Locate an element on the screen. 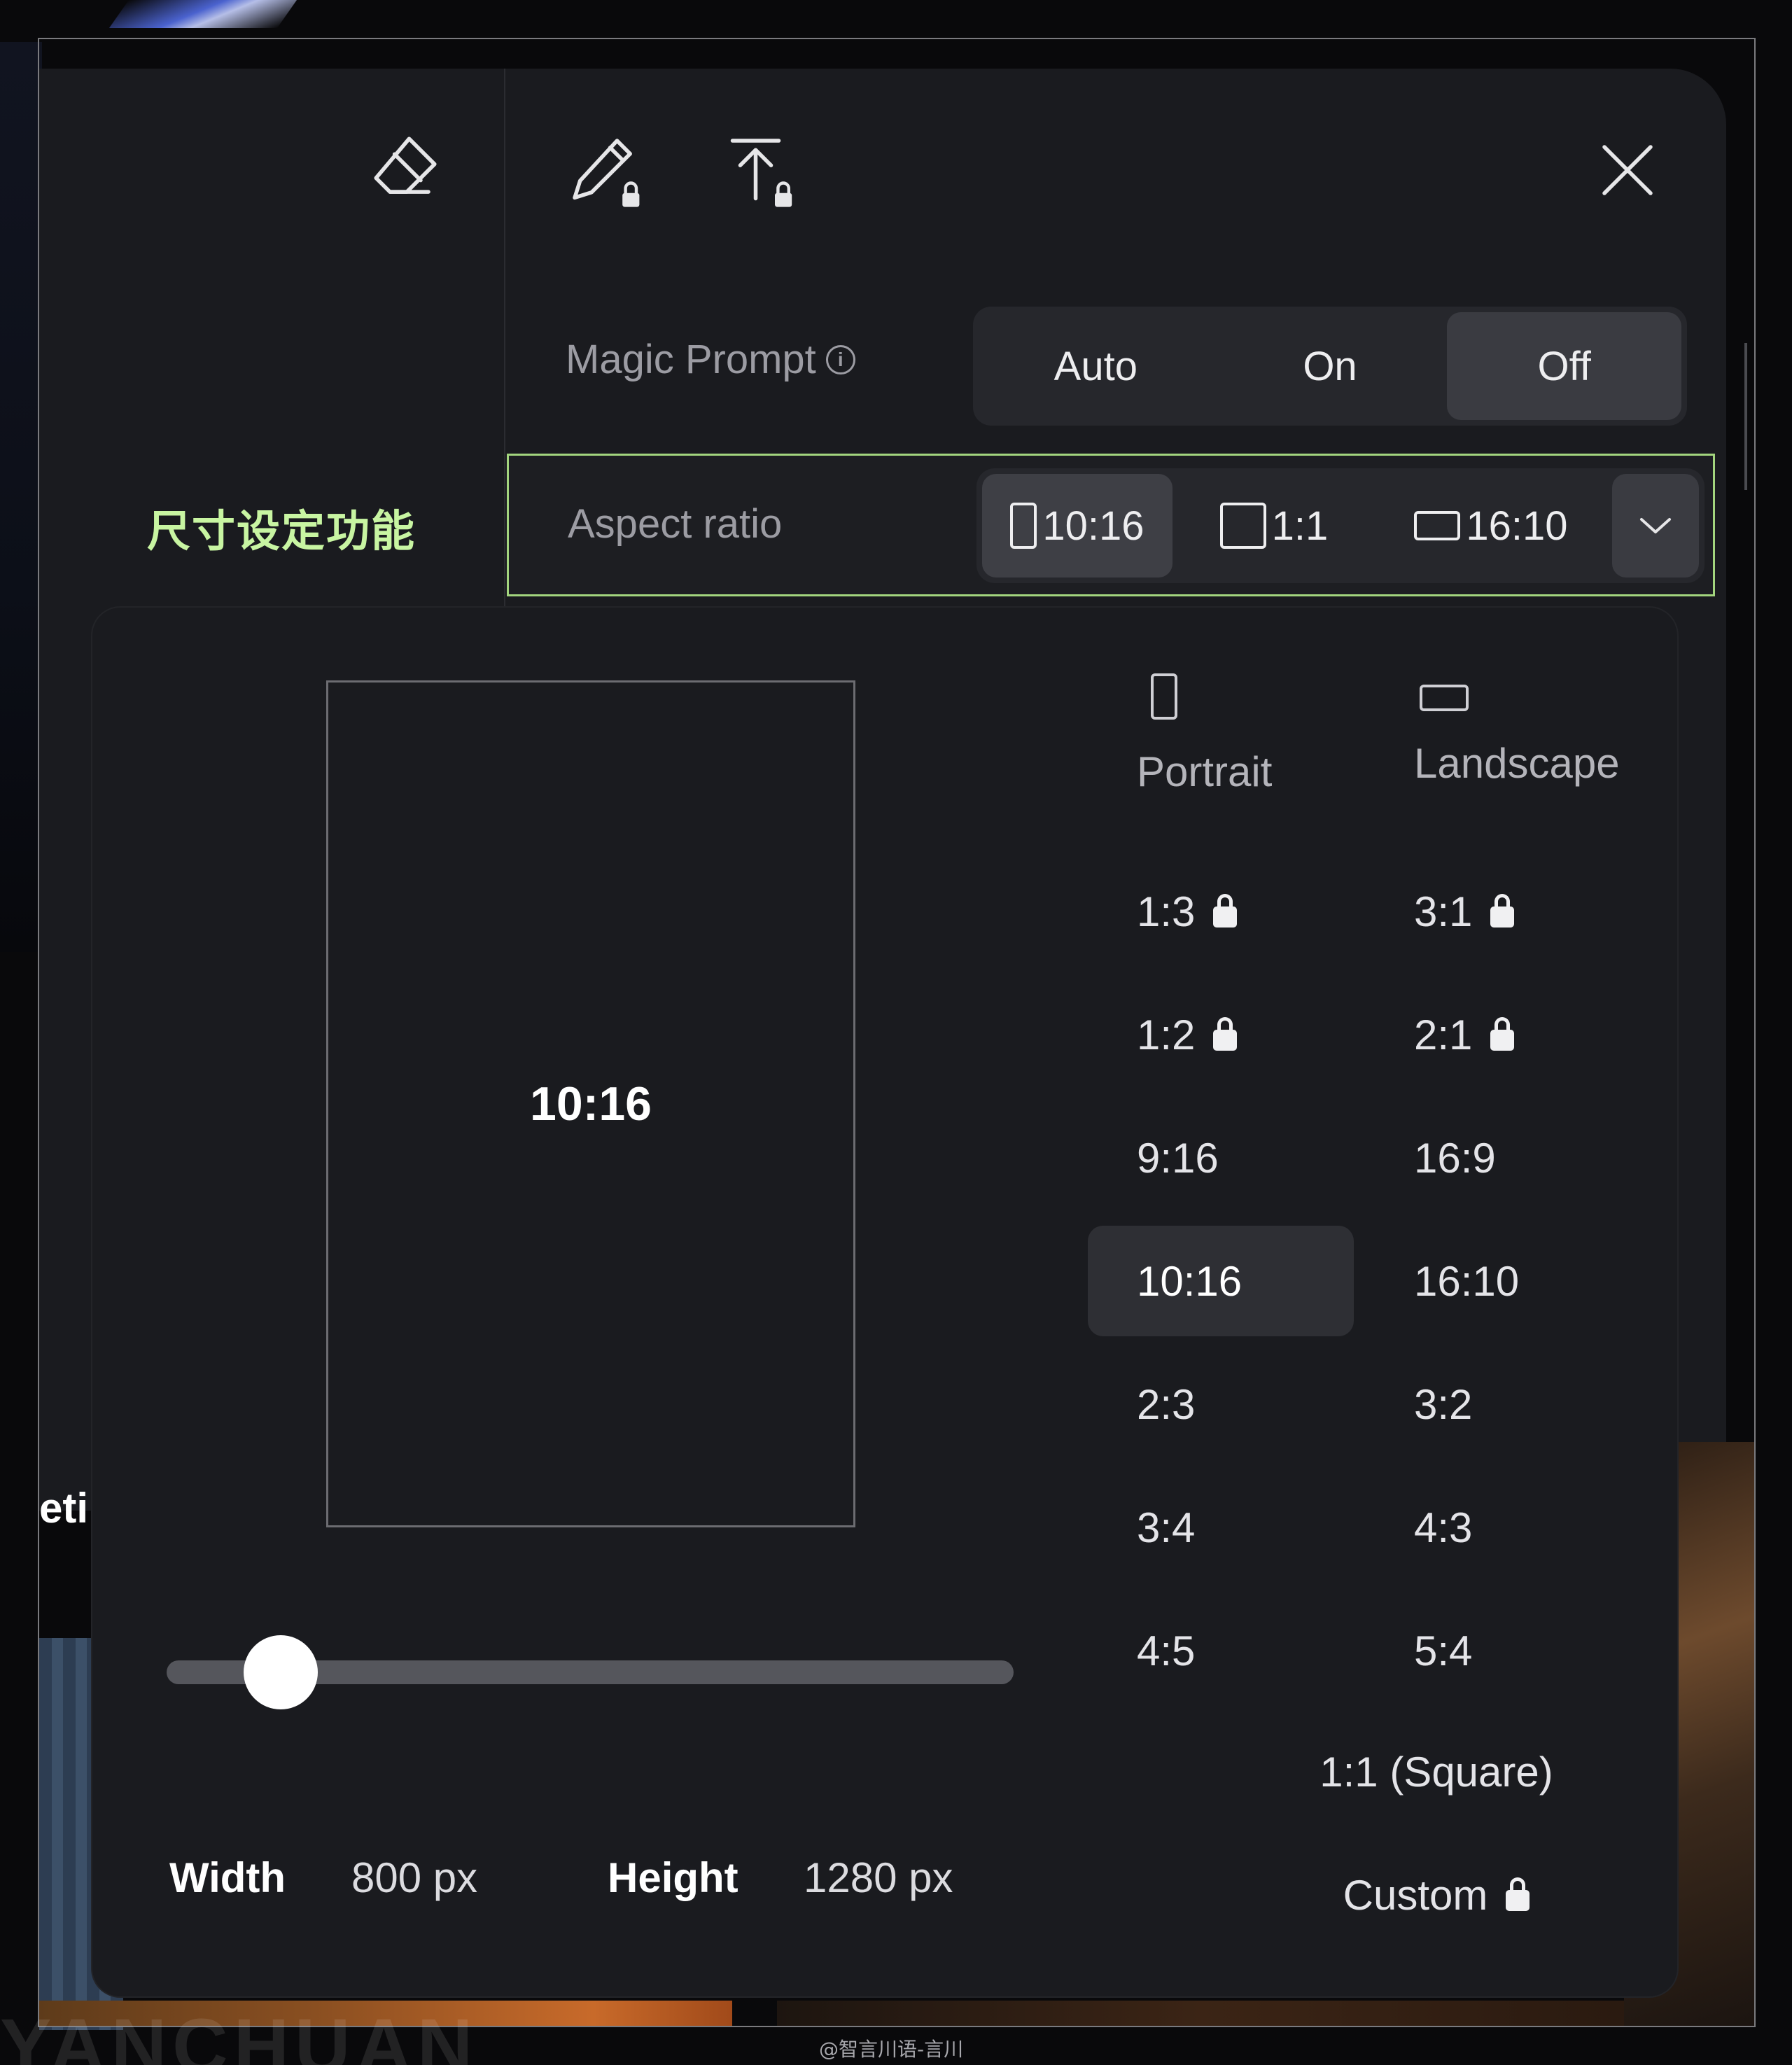 This screenshot has width=1792, height=2065. ratio-option: 2:3 is located at coordinates (1221, 1404).